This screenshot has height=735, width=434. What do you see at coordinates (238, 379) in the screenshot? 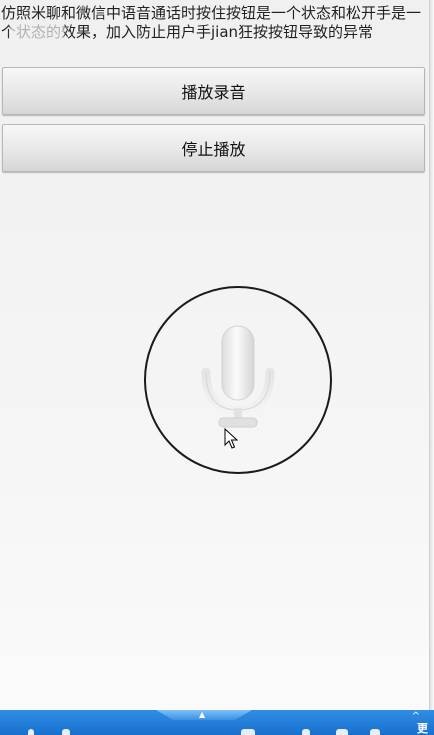
I see `microphone-icon` at bounding box center [238, 379].